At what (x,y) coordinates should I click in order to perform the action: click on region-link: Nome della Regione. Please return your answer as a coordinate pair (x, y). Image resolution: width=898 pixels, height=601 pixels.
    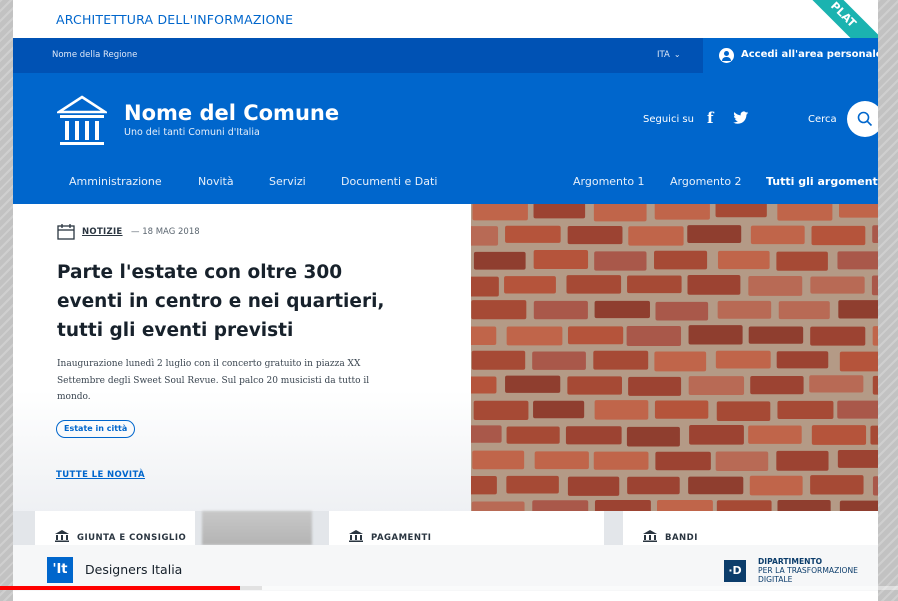
    Looking at the image, I should click on (94, 55).